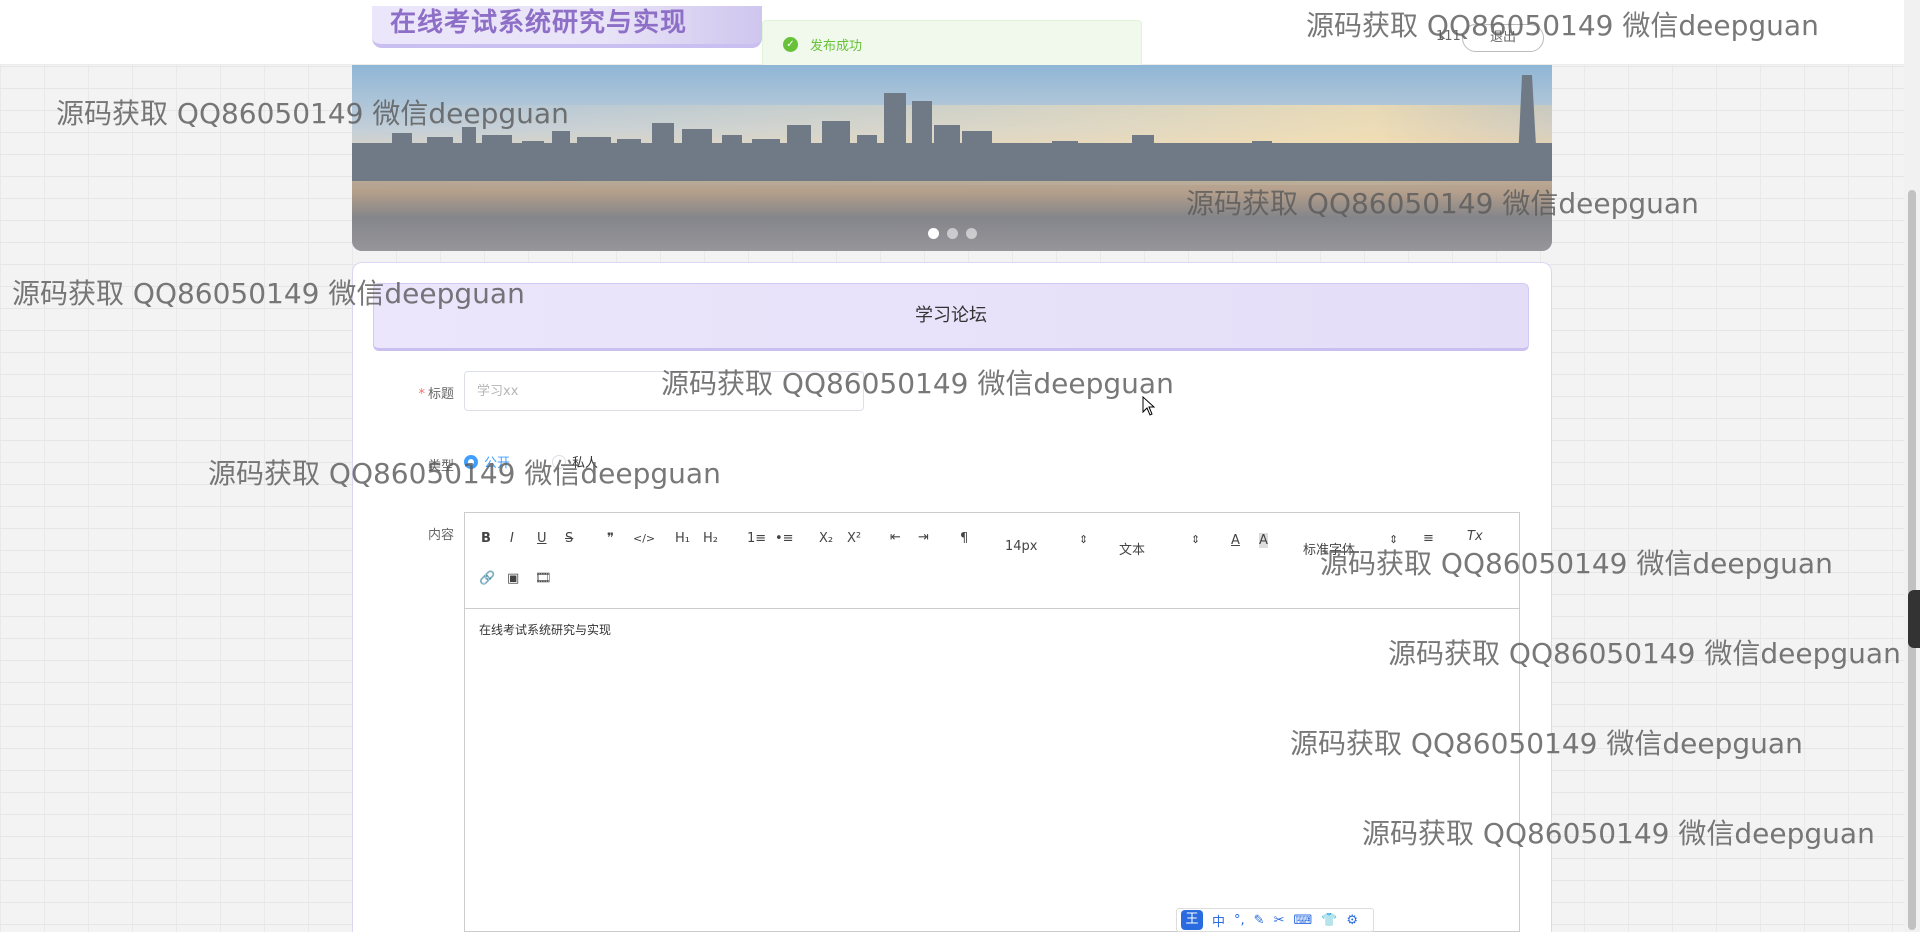 Image resolution: width=1920 pixels, height=932 pixels. I want to click on superscript-button: X², so click(854, 538).